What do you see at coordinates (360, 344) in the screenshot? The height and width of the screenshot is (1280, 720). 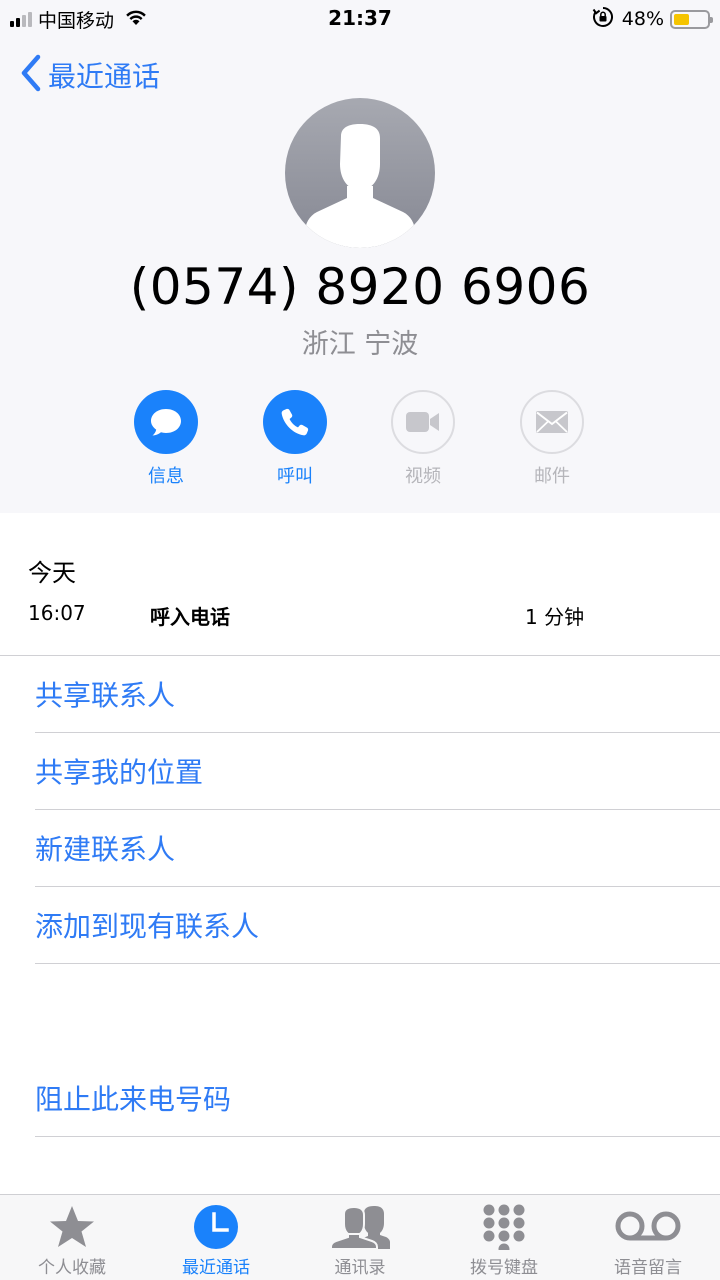 I see `location-label: 浙江 宁波` at bounding box center [360, 344].